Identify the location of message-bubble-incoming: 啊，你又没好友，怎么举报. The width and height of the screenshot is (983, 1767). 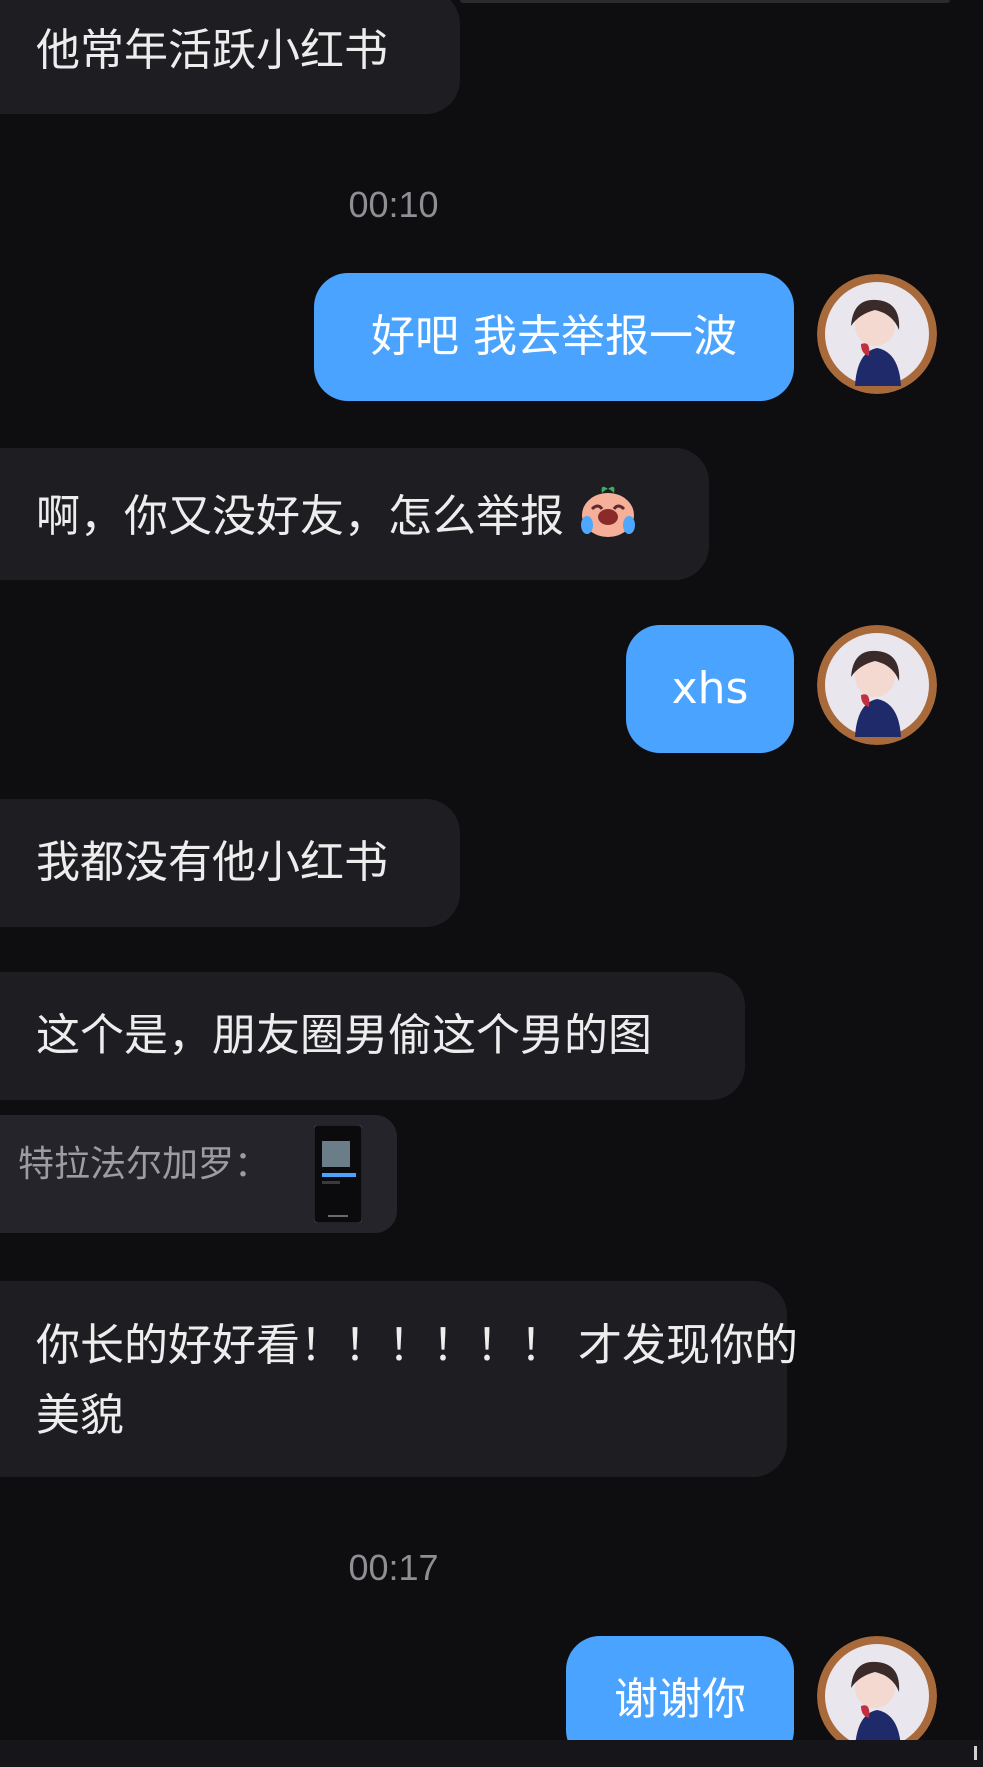
(354, 514).